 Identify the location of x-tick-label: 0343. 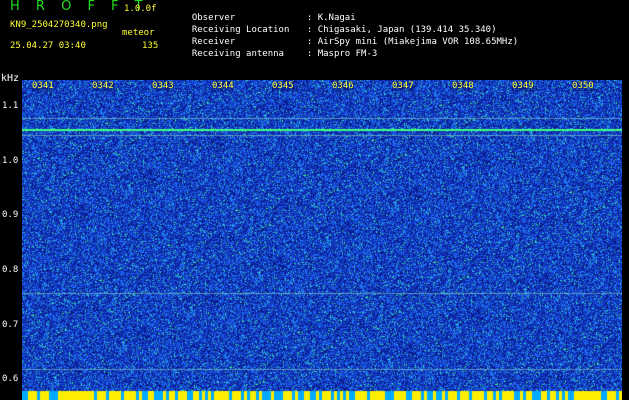
(163, 86).